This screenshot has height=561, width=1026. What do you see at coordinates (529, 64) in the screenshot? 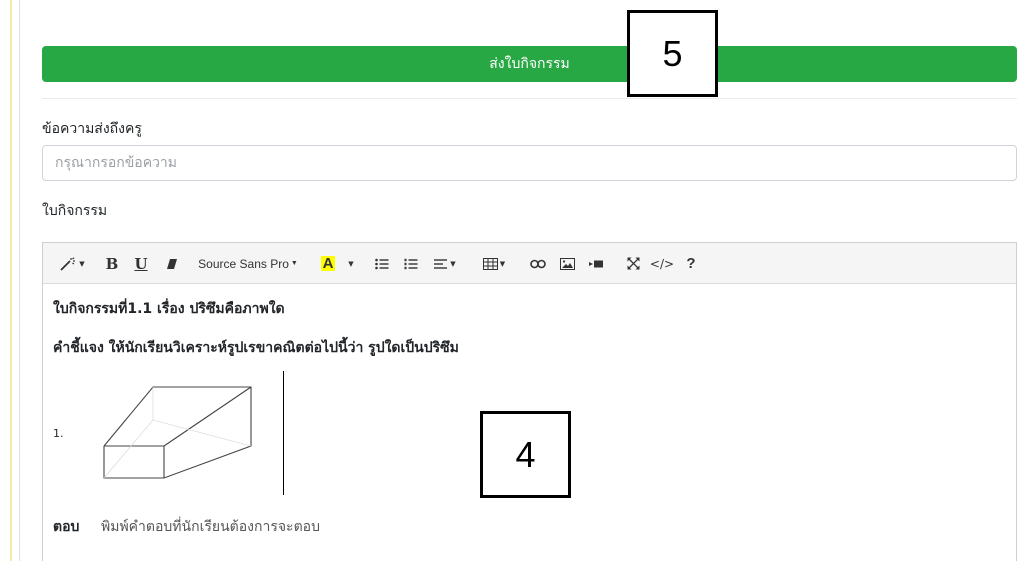
I see `submit-worksheet-button: ส่งใบกิจกรรม` at bounding box center [529, 64].